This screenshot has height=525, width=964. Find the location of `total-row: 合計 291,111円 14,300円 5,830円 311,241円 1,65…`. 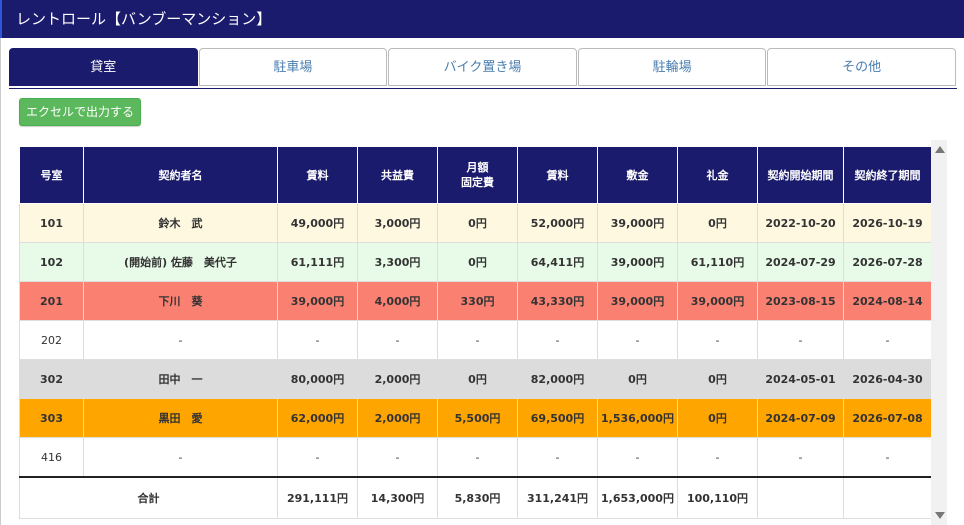

total-row: 合計 291,111円 14,300円 5,830円 311,241円 1,65… is located at coordinates (475, 497).